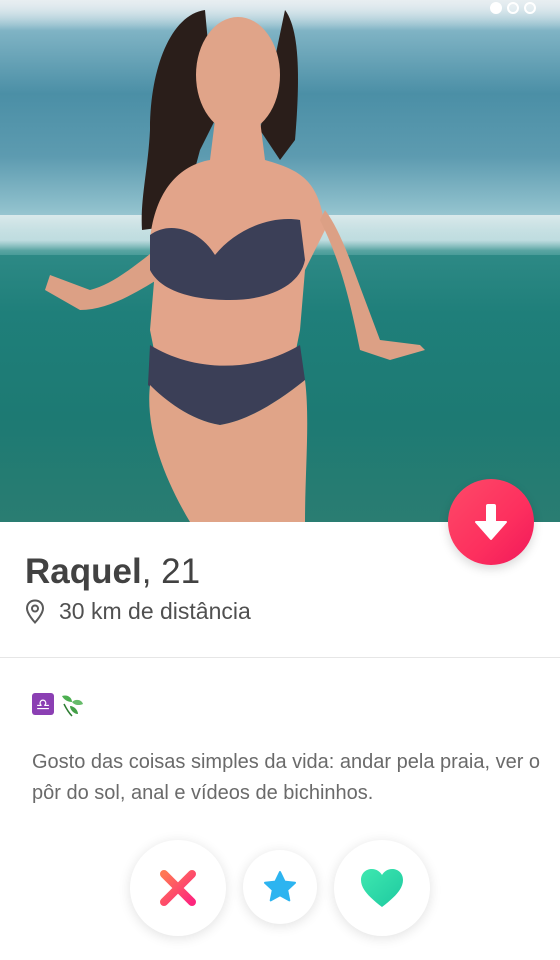 The height and width of the screenshot is (960, 560). Describe the element at coordinates (155, 611) in the screenshot. I see `distance-text: 30 km de distância` at that location.